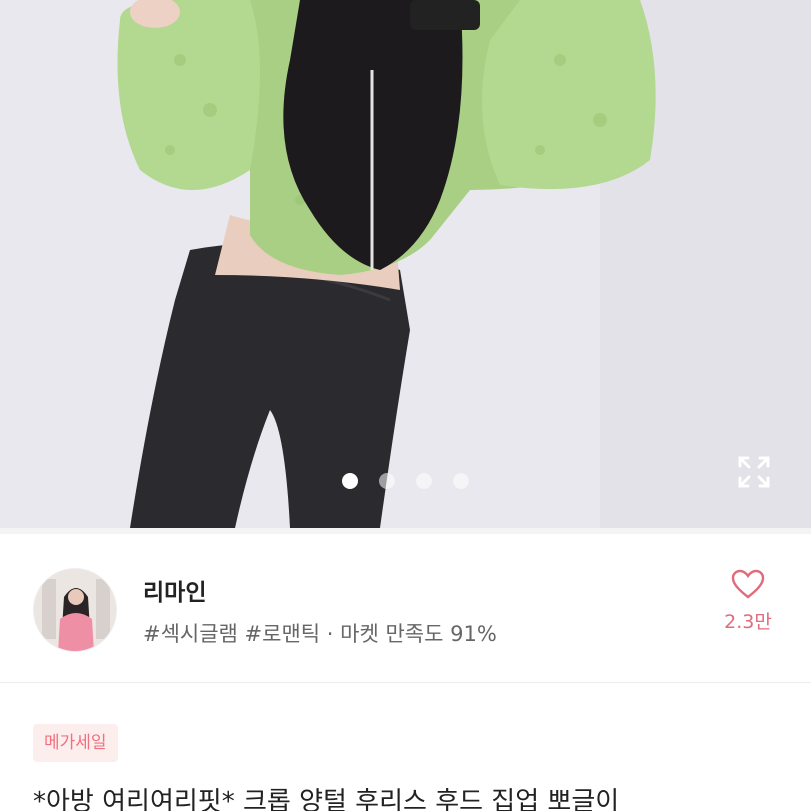 Image resolution: width=811 pixels, height=811 pixels. I want to click on expand-icon, so click(754, 472).